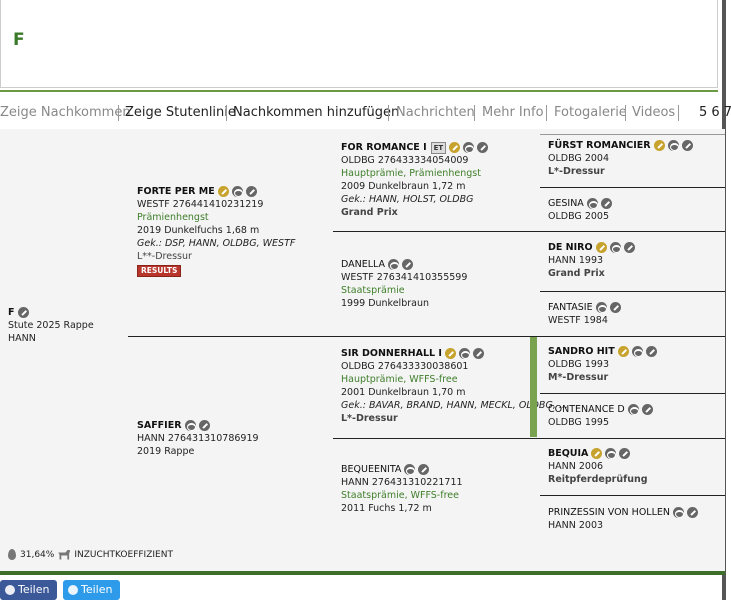 The height and width of the screenshot is (600, 731). Describe the element at coordinates (173, 217) in the screenshot. I see `sire-award: Prämienhengst` at that location.